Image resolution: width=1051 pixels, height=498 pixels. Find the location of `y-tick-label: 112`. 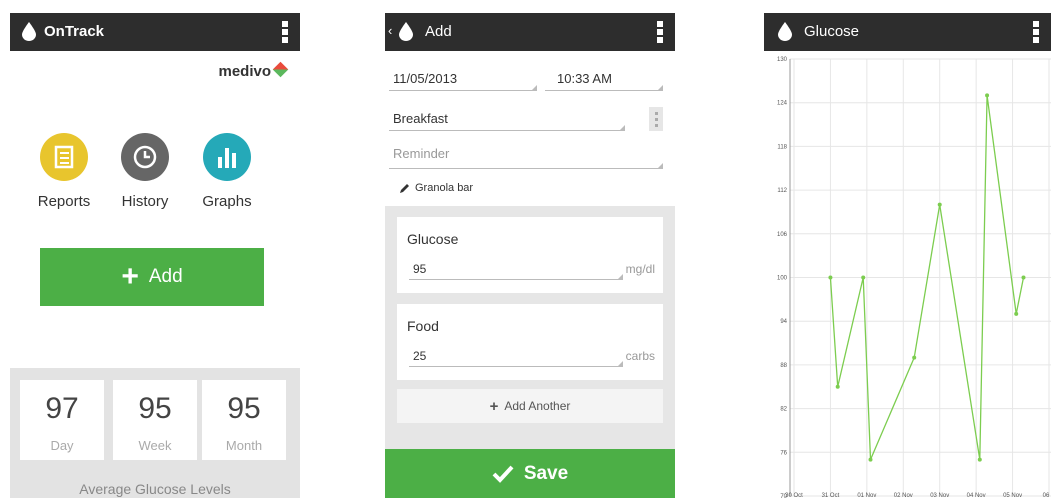

y-tick-label: 112 is located at coordinates (782, 191).